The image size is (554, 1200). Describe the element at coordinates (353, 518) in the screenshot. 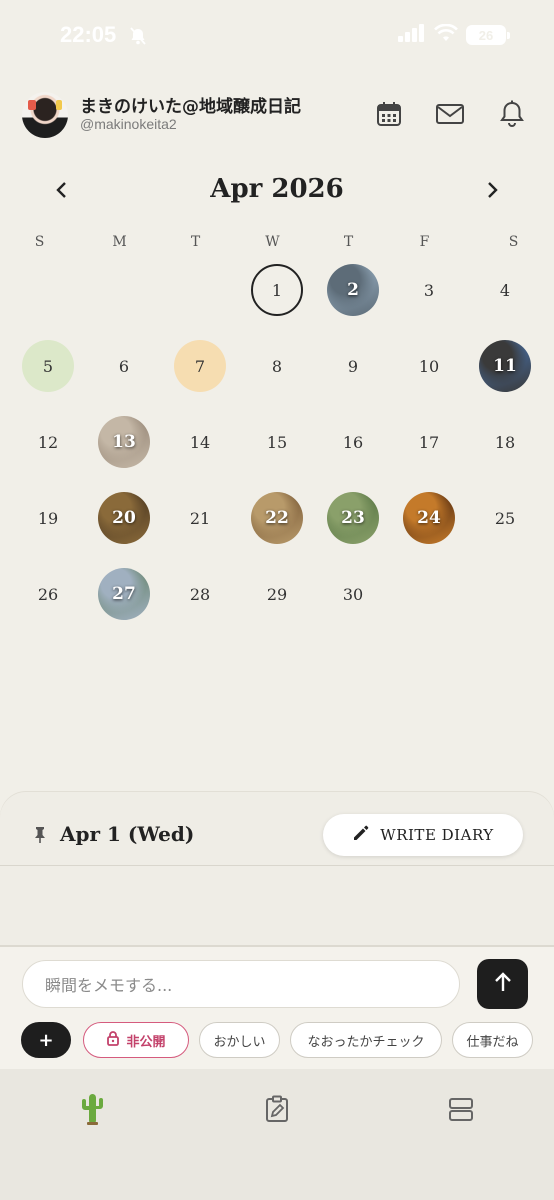

I see `calendar-day: 23` at that location.